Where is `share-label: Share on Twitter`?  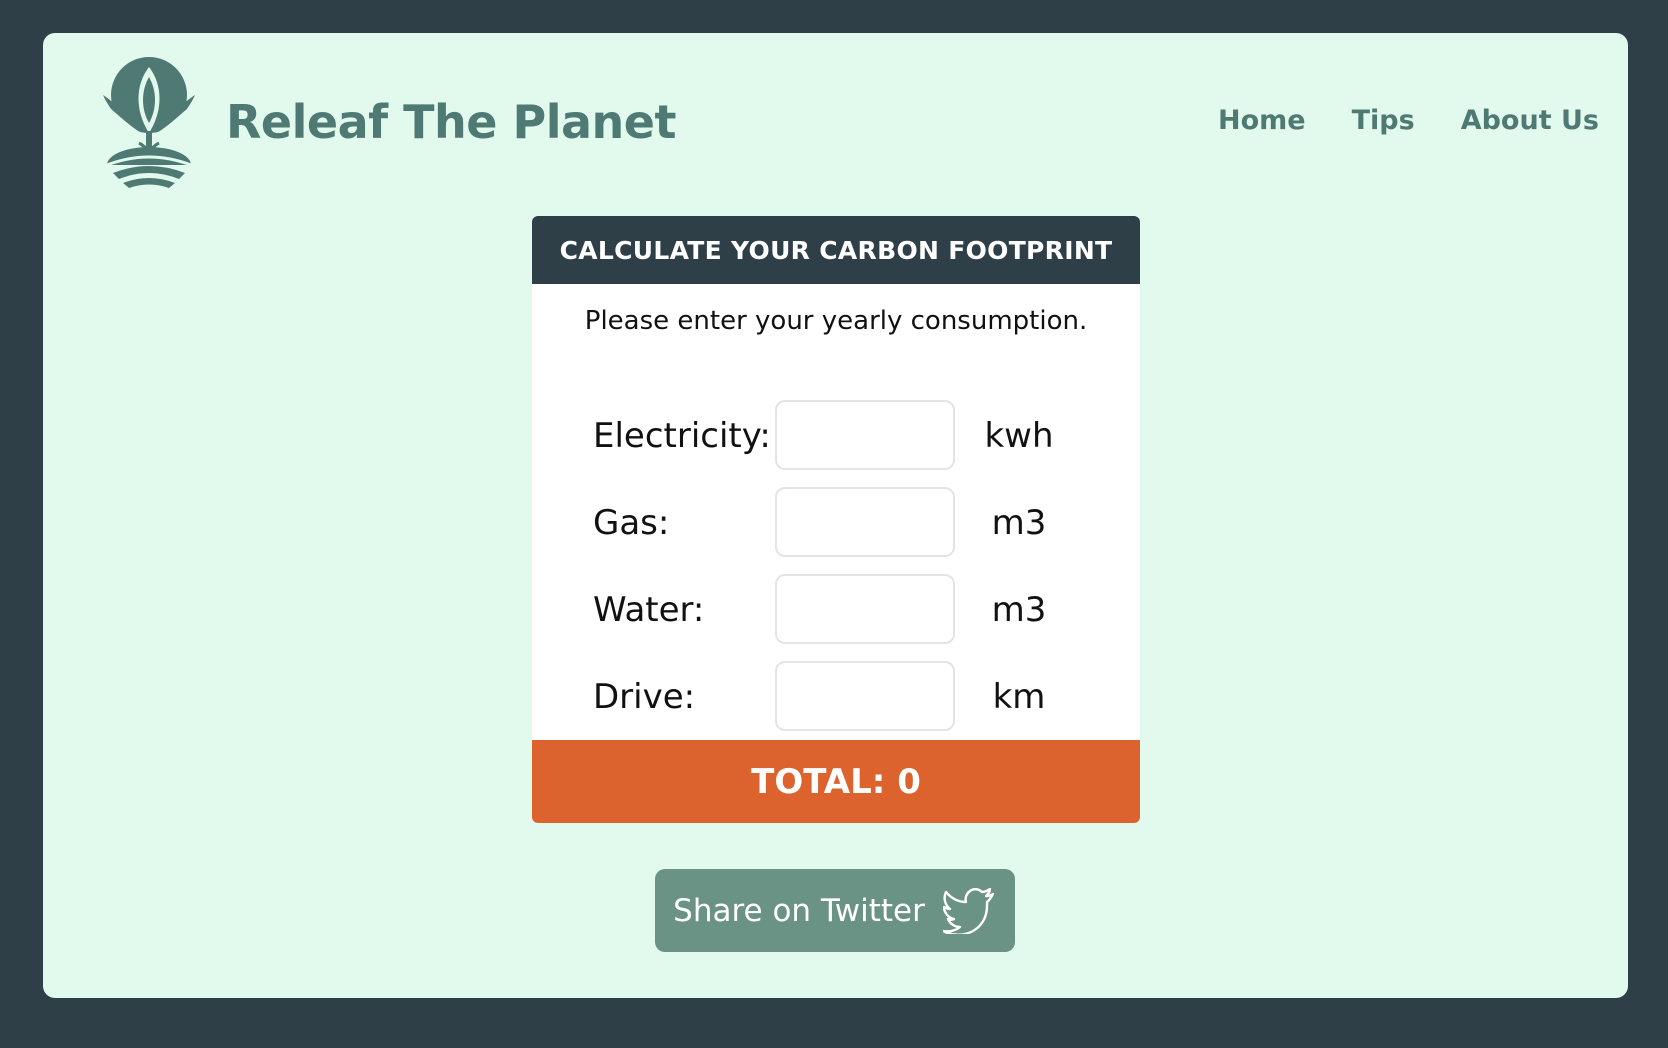
share-label: Share on Twitter is located at coordinates (799, 910).